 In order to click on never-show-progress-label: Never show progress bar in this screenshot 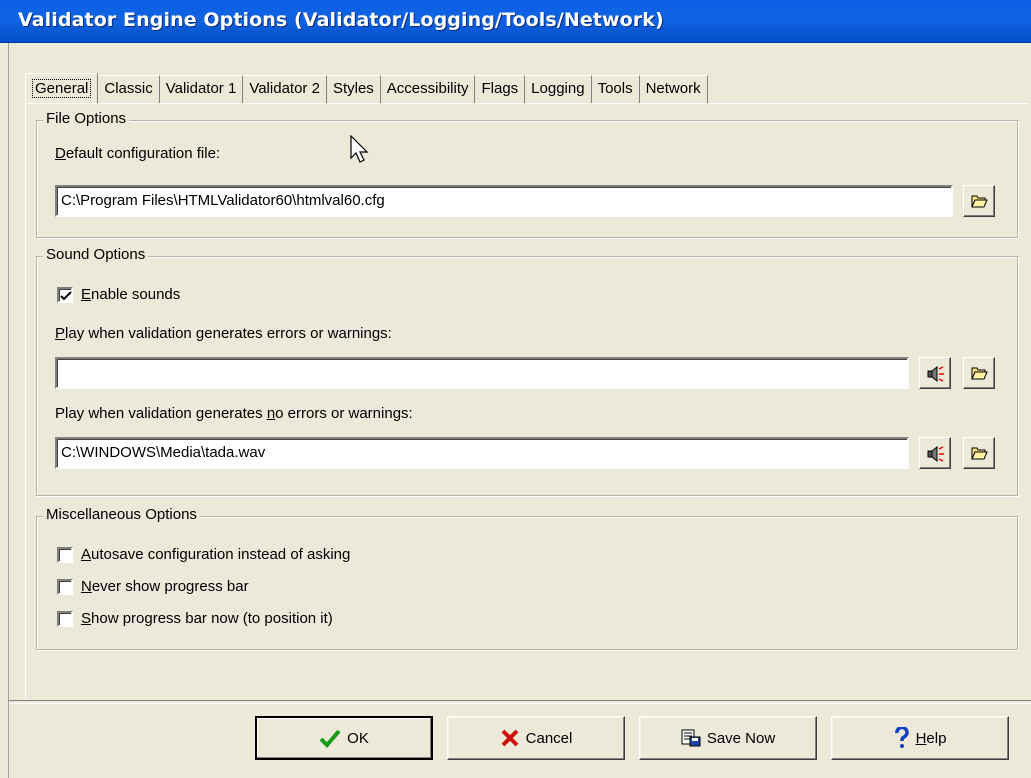, I will do `click(165, 586)`.